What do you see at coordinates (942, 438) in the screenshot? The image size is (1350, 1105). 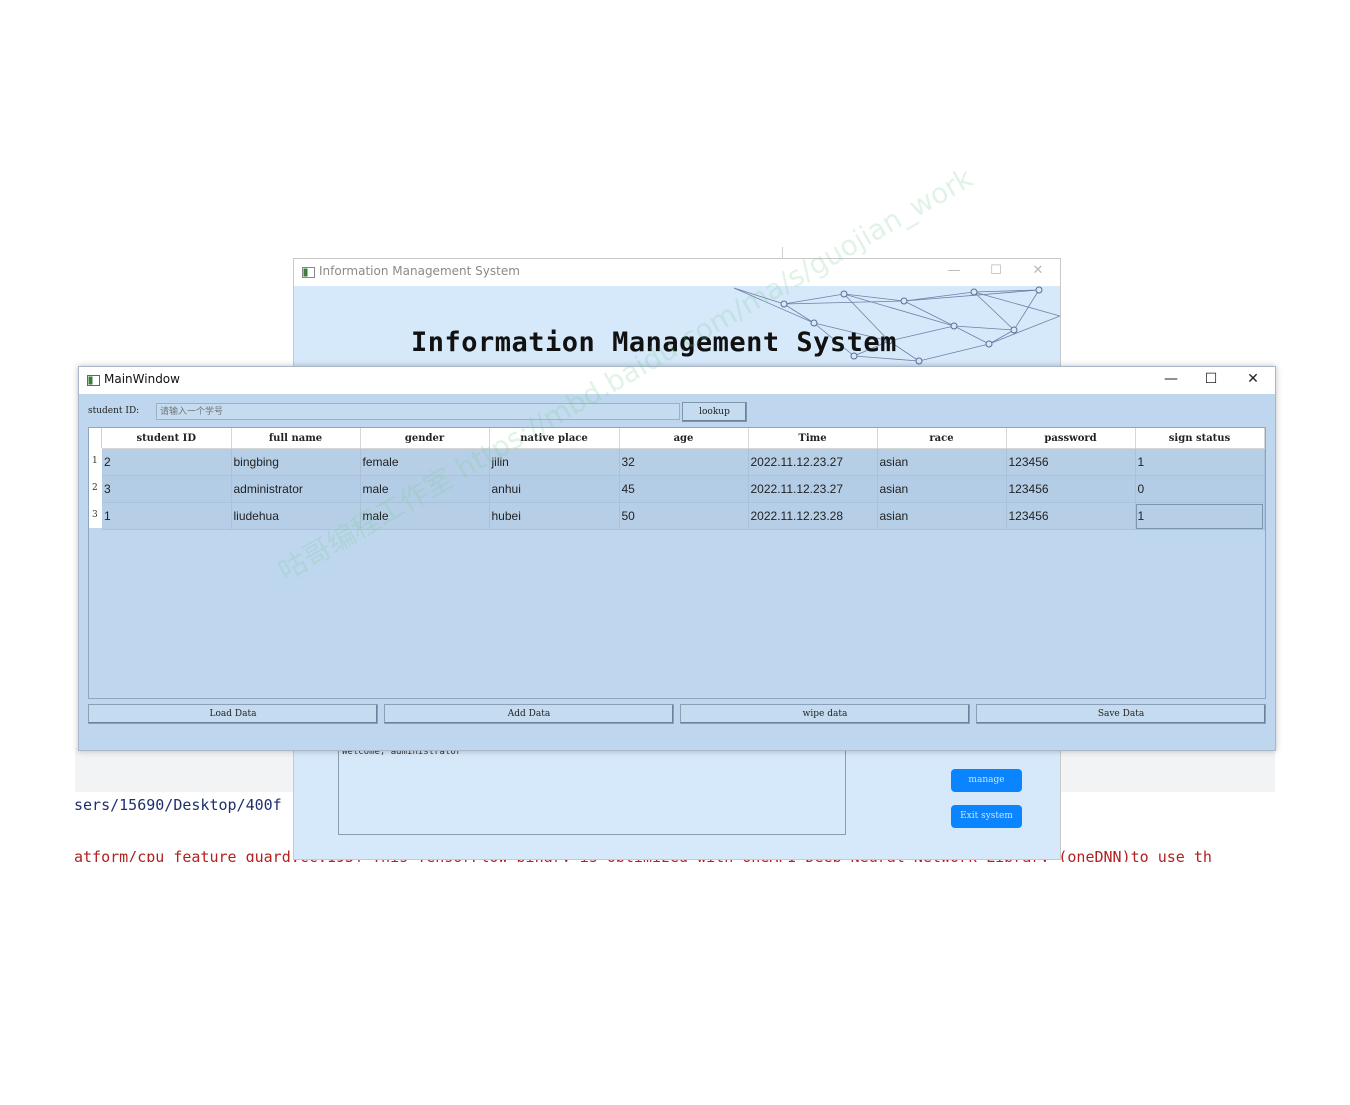 I see `column-header: race` at bounding box center [942, 438].